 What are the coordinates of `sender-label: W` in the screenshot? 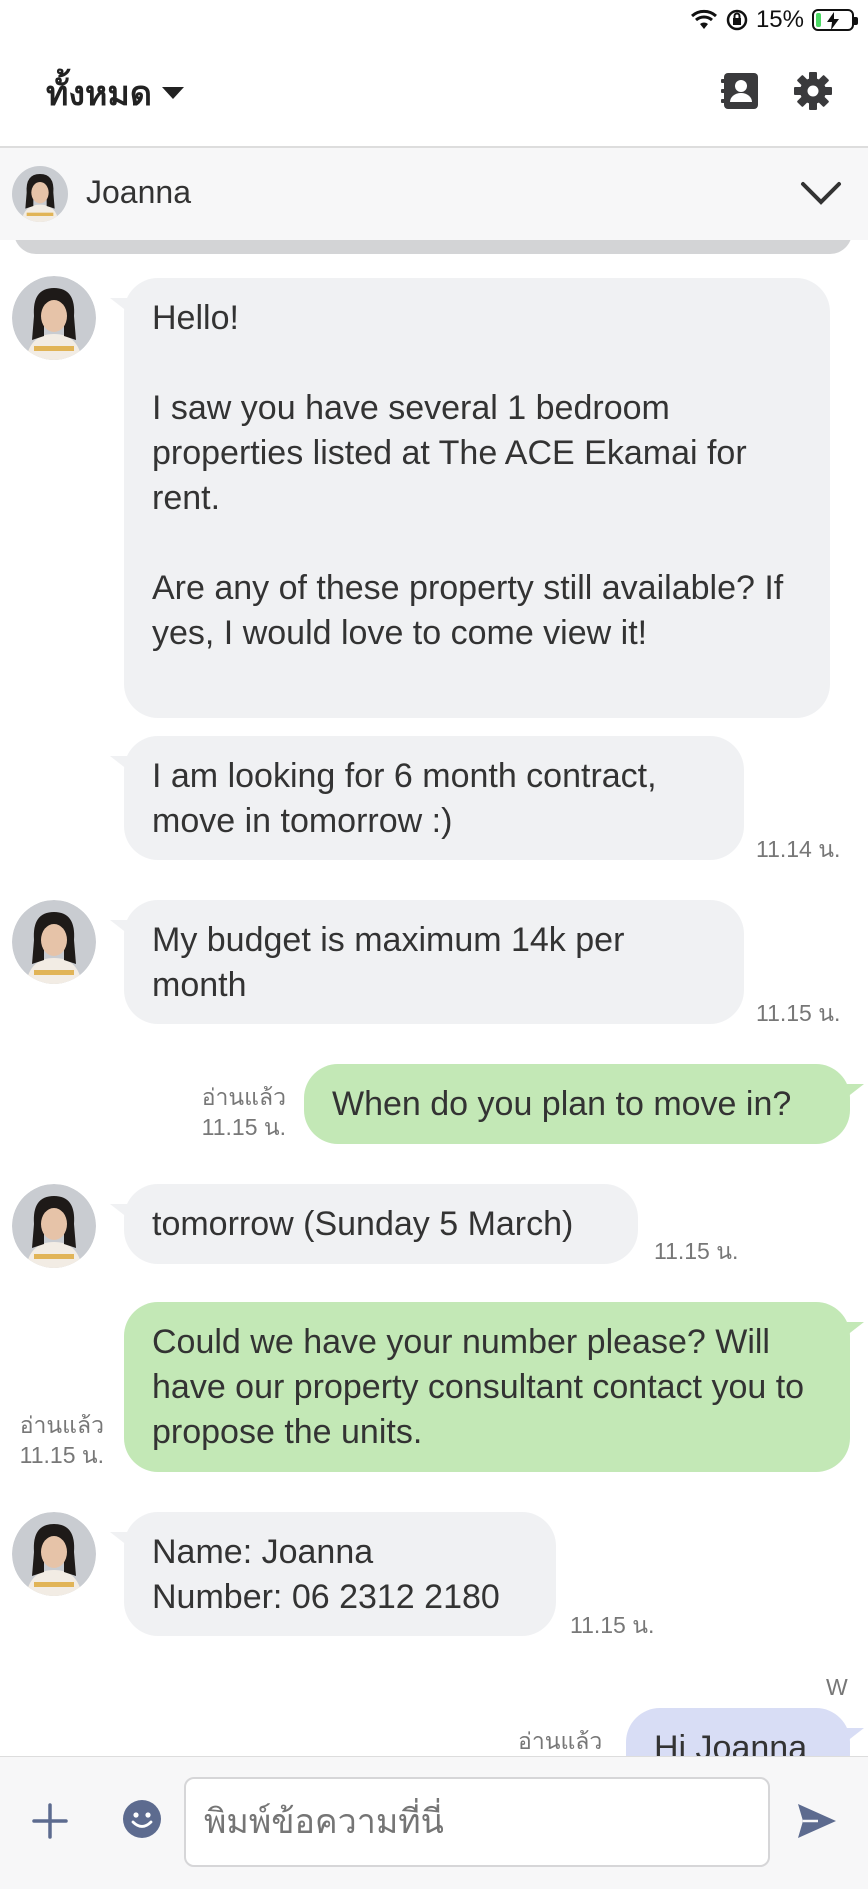 It's located at (837, 1687).